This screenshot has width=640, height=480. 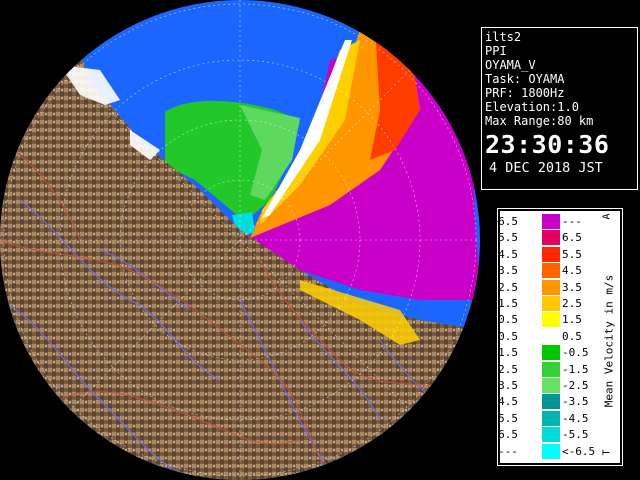 I want to click on legend-row-high: -1.5, so click(x=575, y=369).